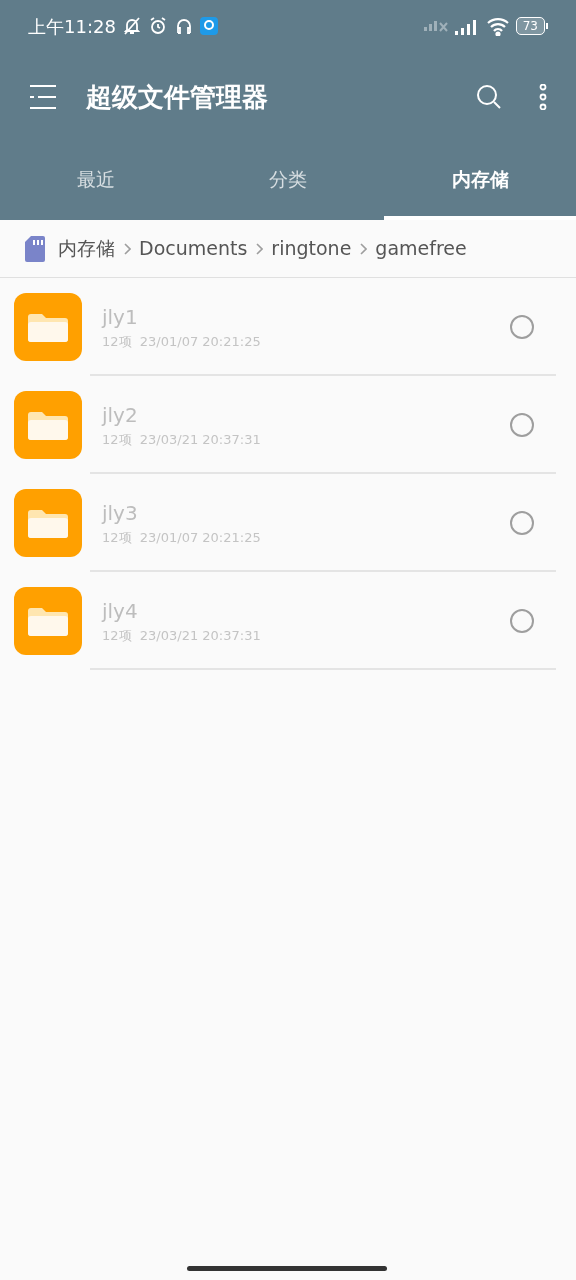 Image resolution: width=576 pixels, height=1280 pixels. I want to click on file-name: jly4, so click(120, 610).